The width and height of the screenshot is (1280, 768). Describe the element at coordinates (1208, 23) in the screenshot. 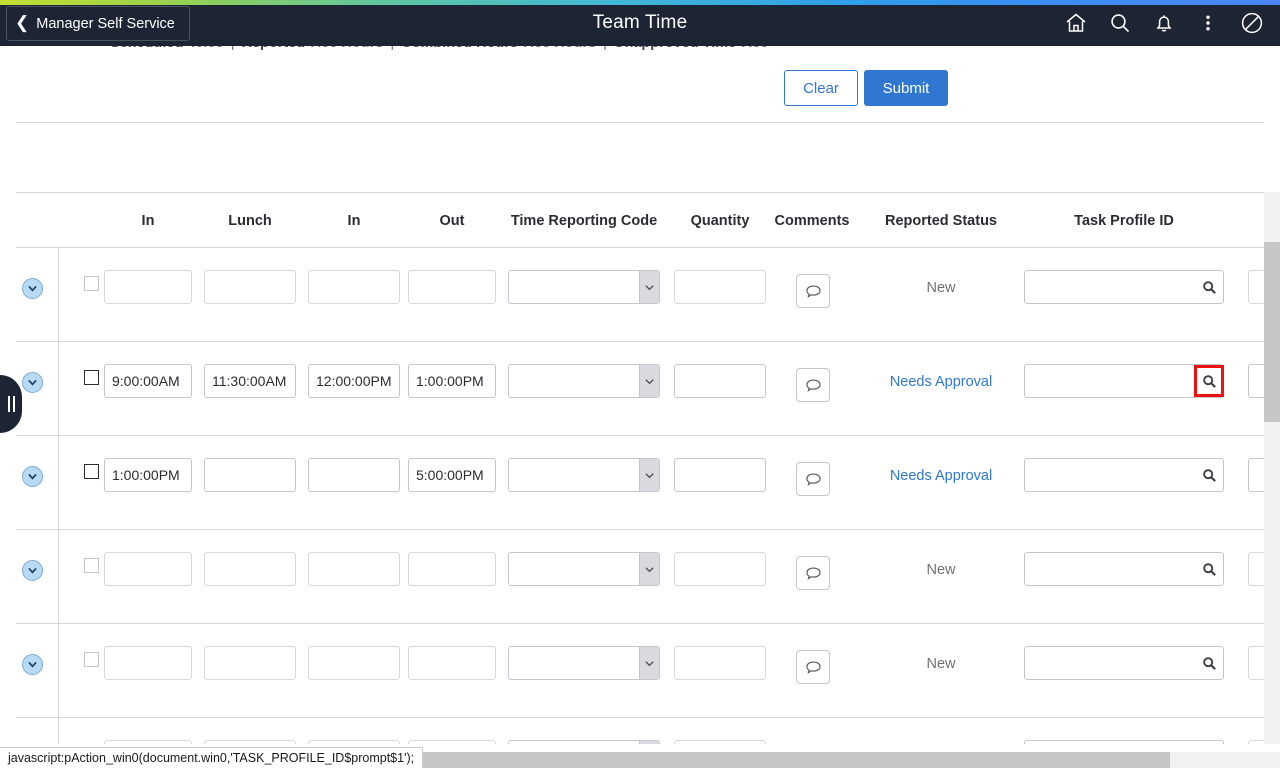

I see `overflow-menu-icon` at that location.